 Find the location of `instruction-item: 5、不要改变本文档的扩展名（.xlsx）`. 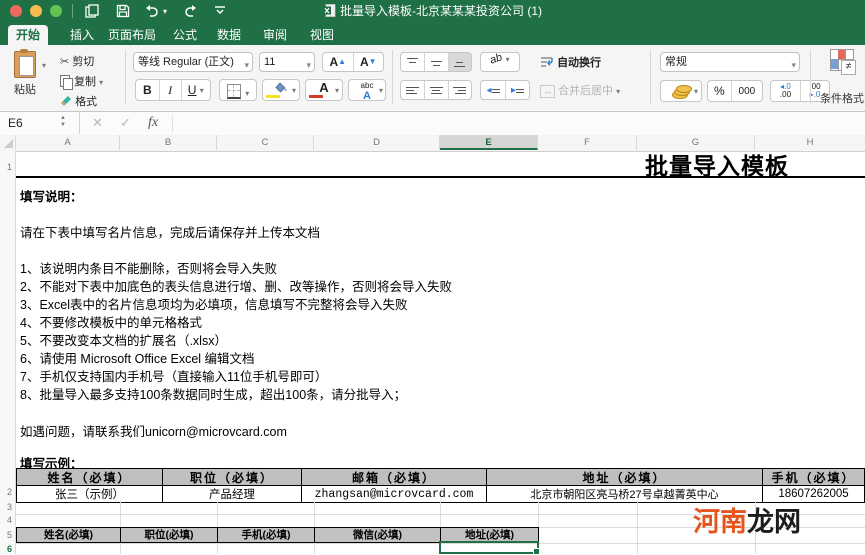

instruction-item: 5、不要改变本文档的扩展名（.xlsx） is located at coordinates (123, 341).